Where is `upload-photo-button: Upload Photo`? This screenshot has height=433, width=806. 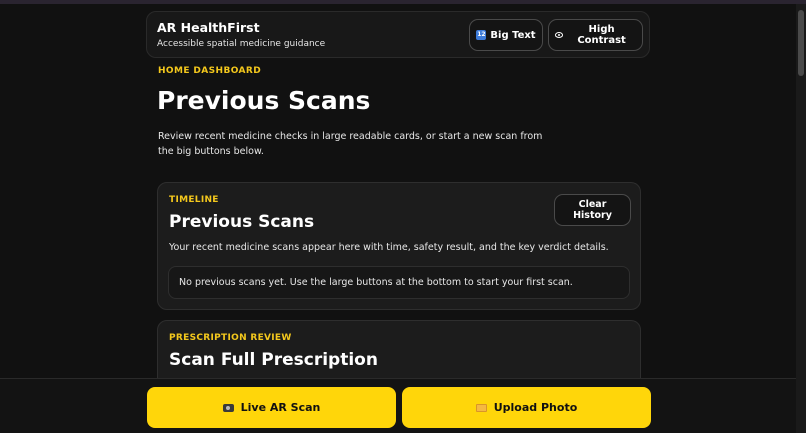
upload-photo-button: Upload Photo is located at coordinates (526, 407).